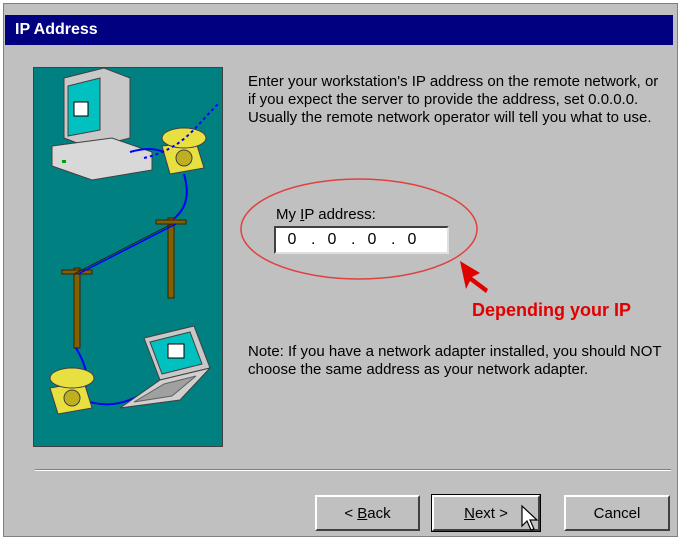  What do you see at coordinates (292, 240) in the screenshot?
I see `ip-octet-1: 0` at bounding box center [292, 240].